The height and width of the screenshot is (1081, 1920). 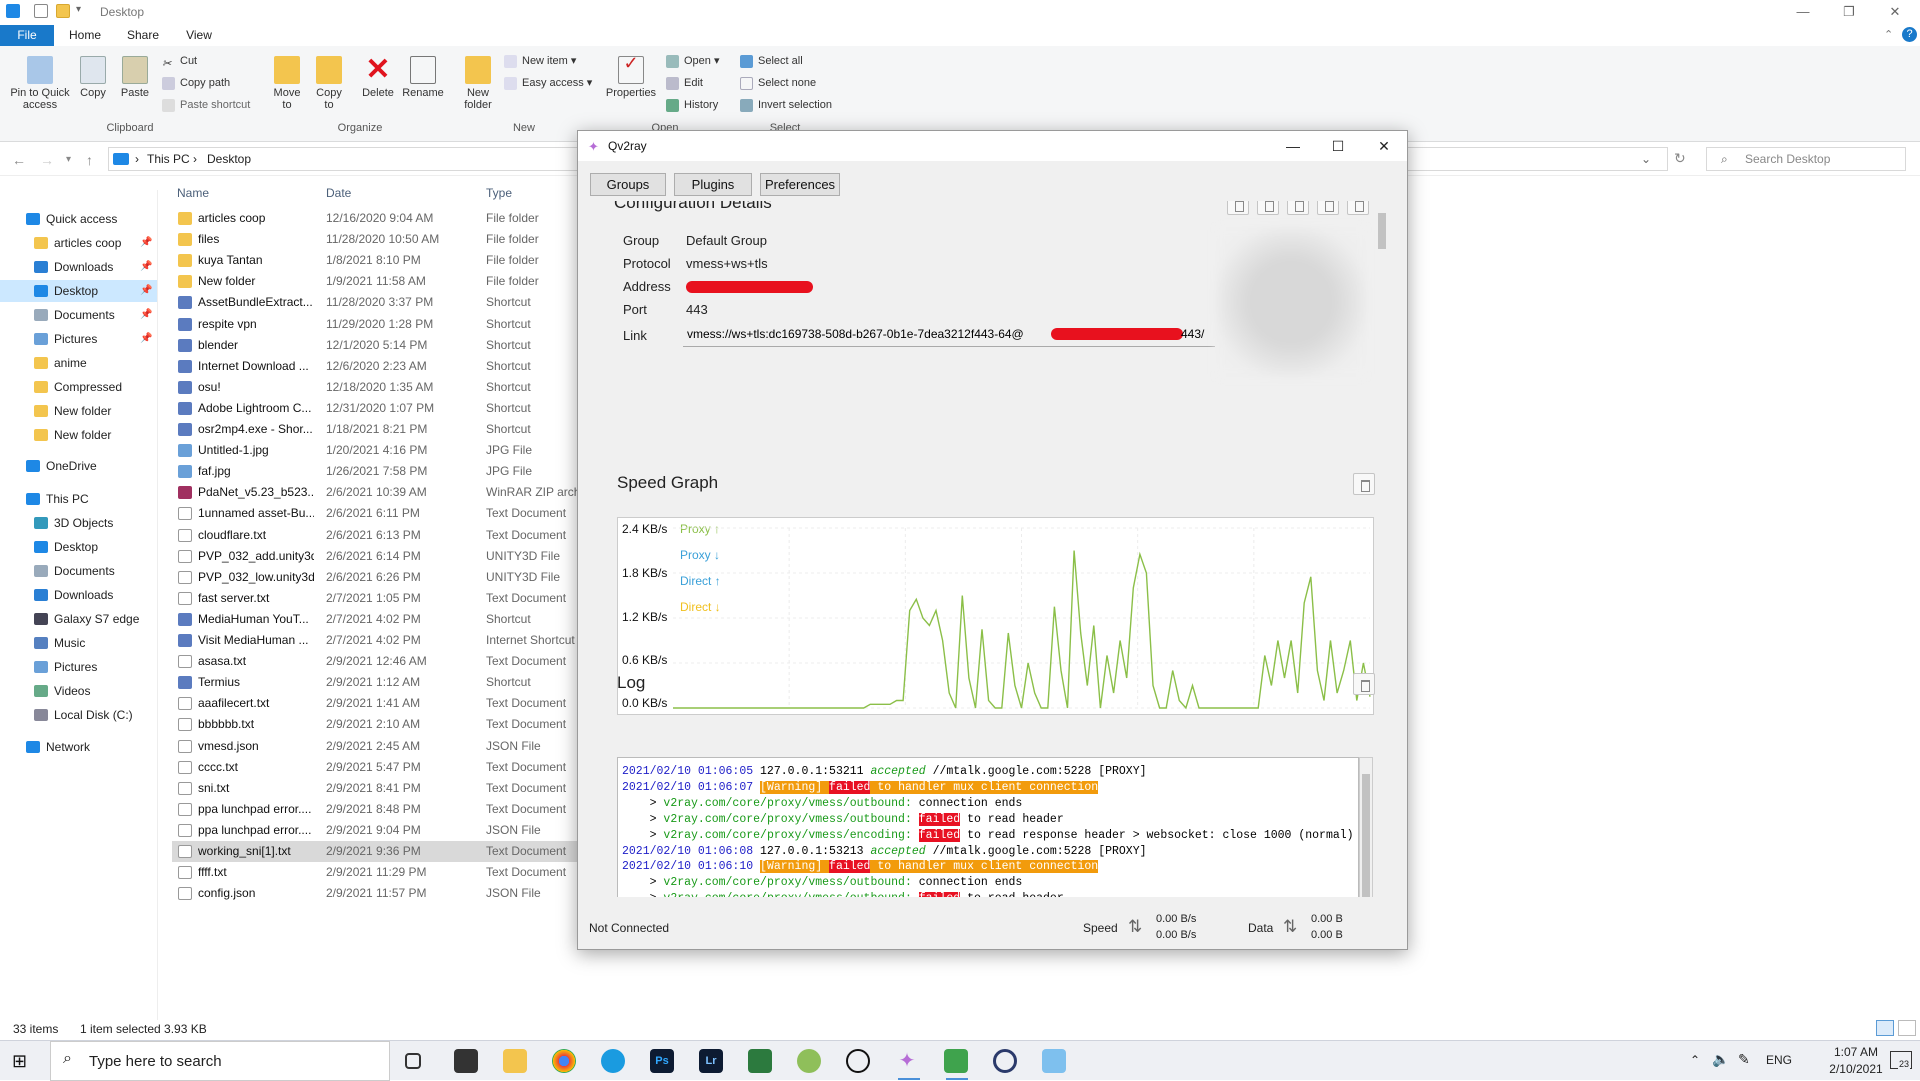 I want to click on tab-file: File, so click(x=27, y=35).